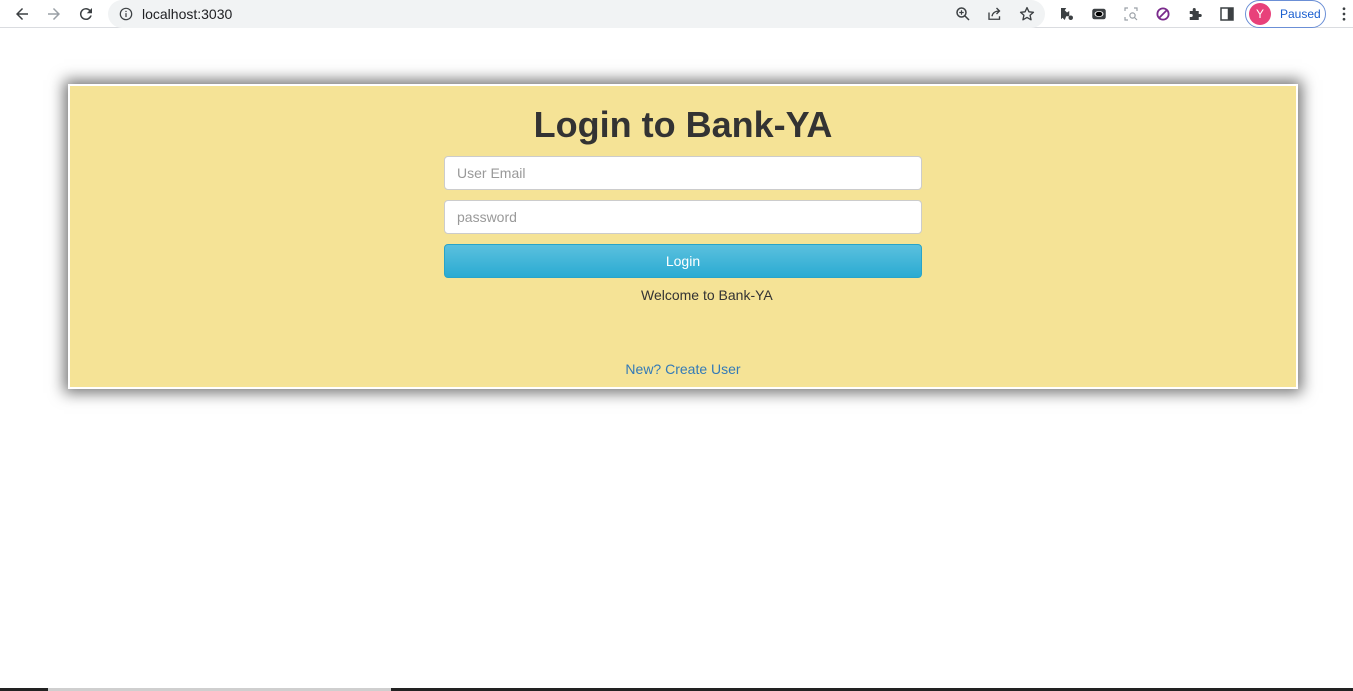  What do you see at coordinates (54, 14) in the screenshot?
I see `forward-icon` at bounding box center [54, 14].